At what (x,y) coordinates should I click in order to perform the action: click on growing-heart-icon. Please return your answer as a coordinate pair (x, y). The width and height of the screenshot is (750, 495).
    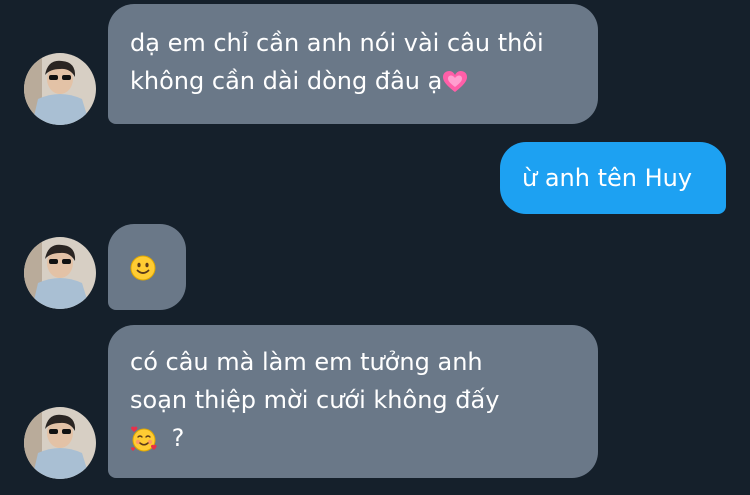
    Looking at the image, I should click on (455, 82).